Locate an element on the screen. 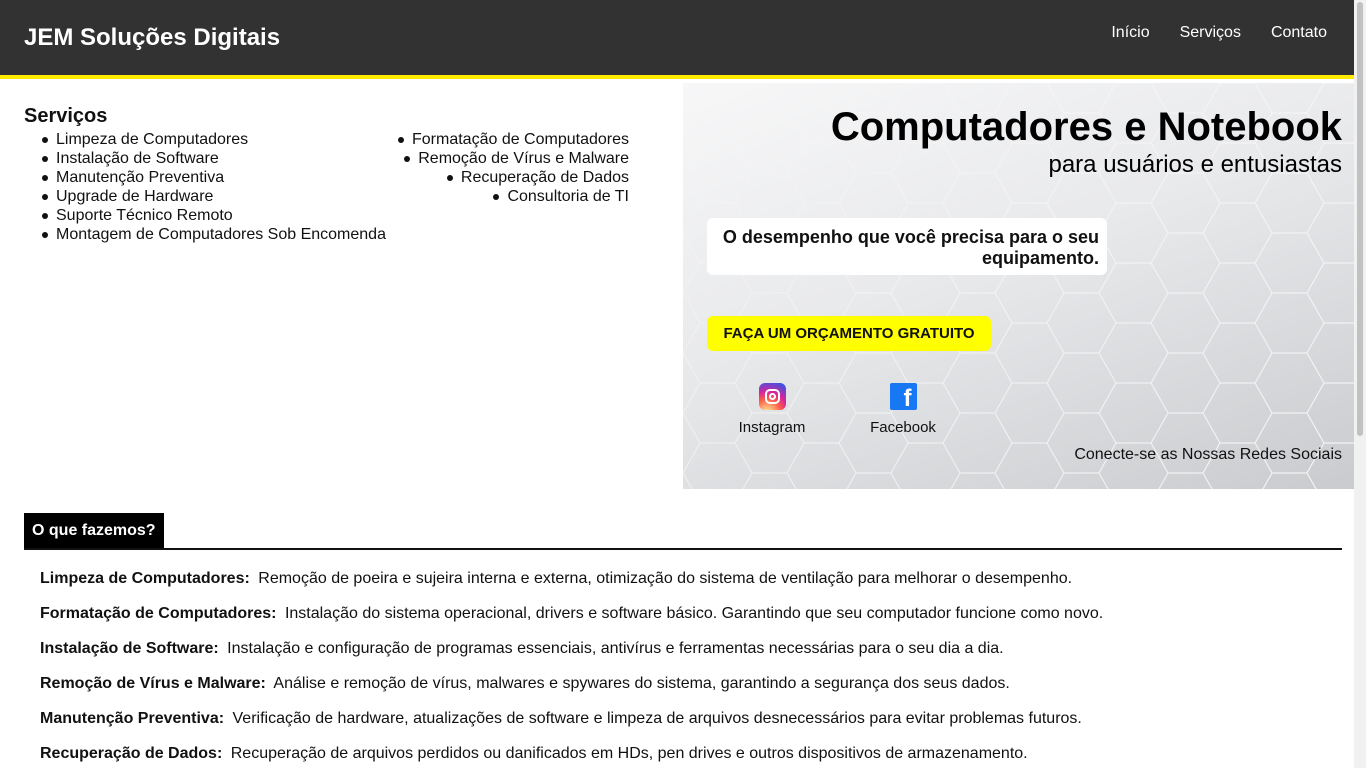  service-name: Remoção de Vírus e Malware: is located at coordinates (153, 683).